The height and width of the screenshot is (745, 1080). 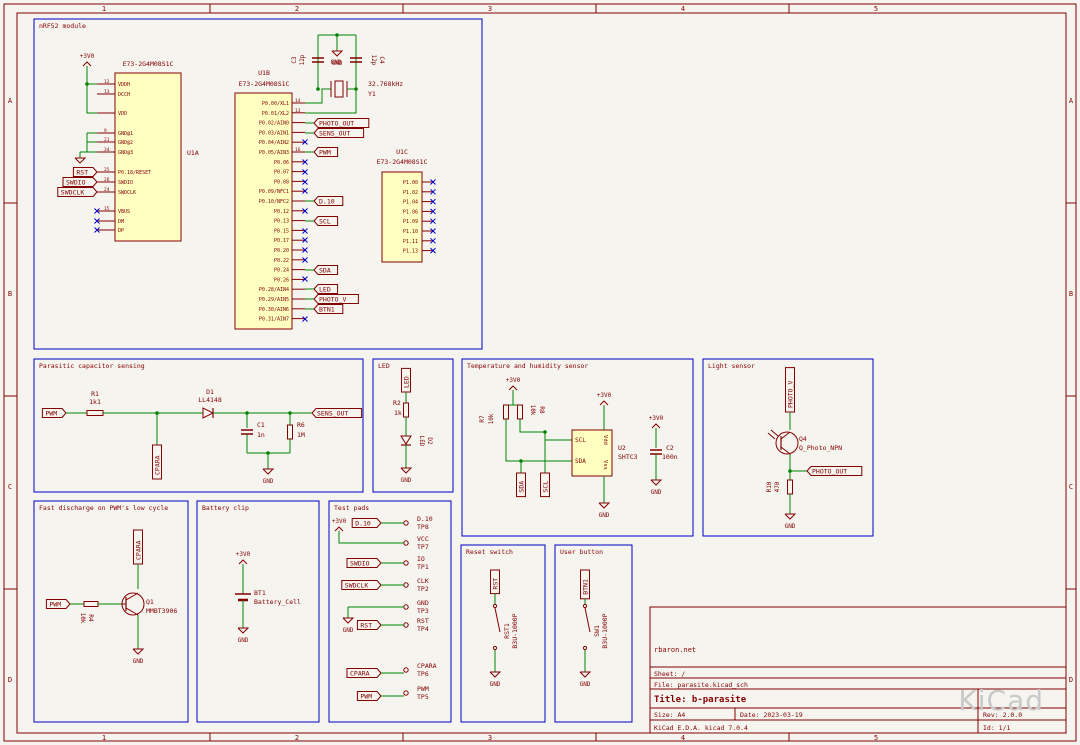 What do you see at coordinates (225, 508) in the screenshot?
I see `section-battery-title: Battery clip` at bounding box center [225, 508].